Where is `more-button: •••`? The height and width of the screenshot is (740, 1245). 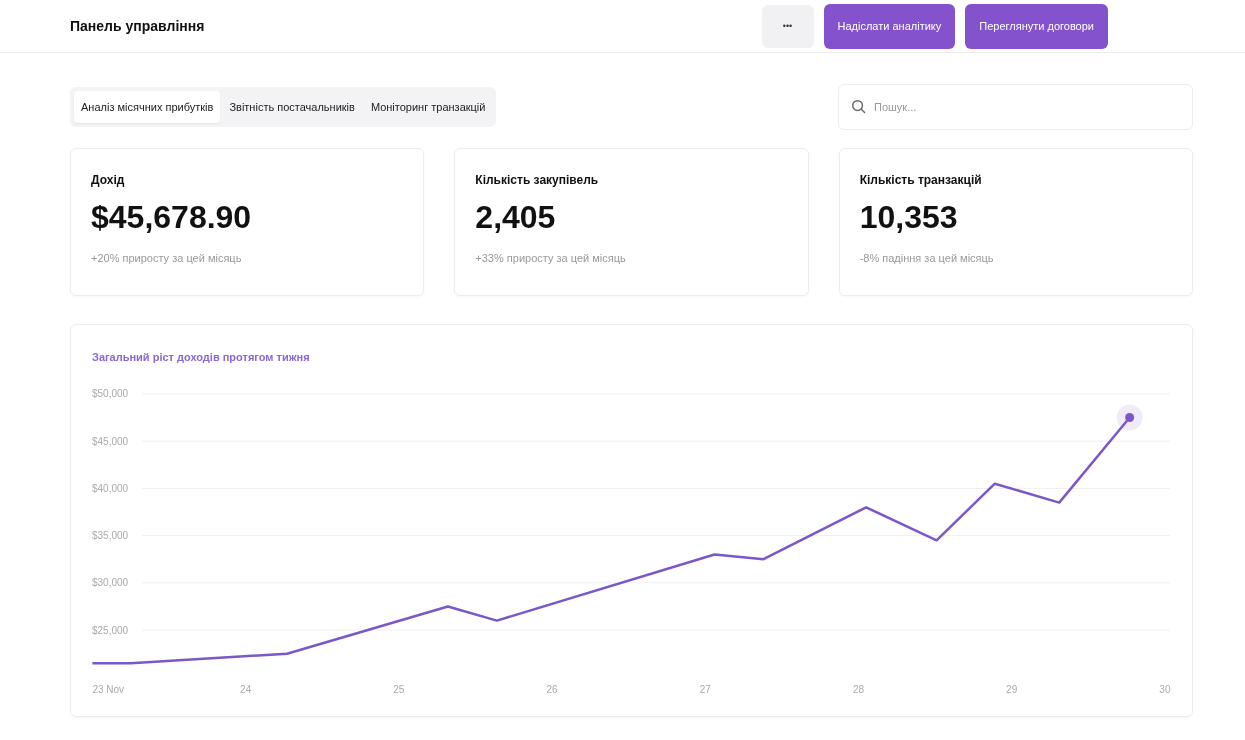
more-button: ••• is located at coordinates (787, 26).